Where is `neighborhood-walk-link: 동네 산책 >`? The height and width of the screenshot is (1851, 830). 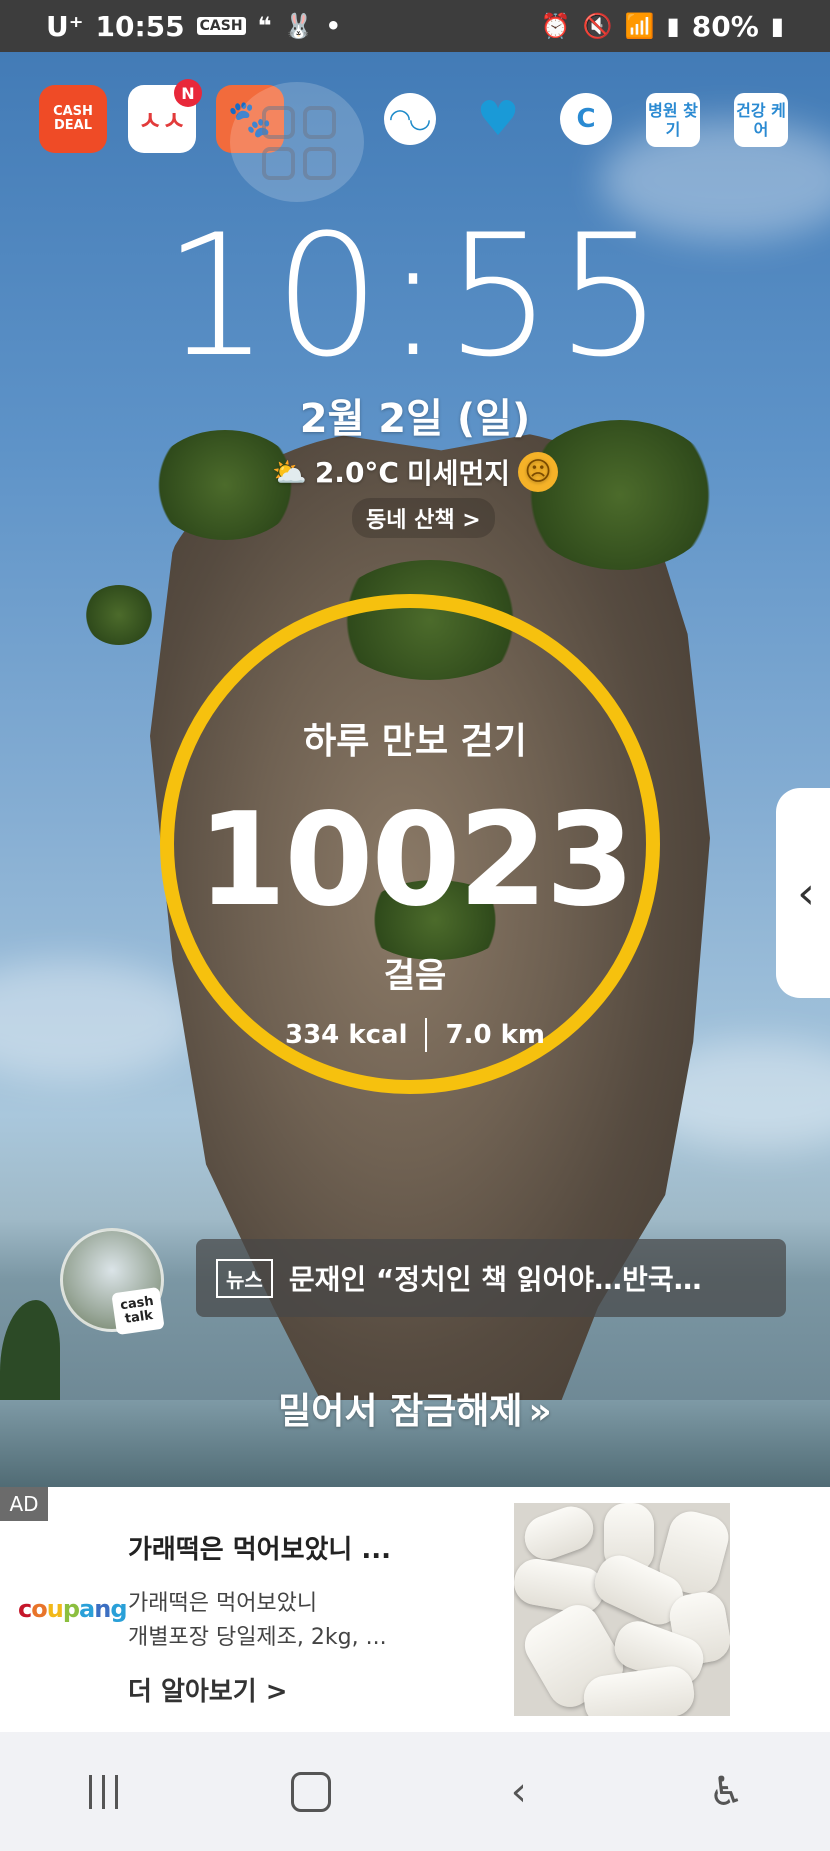
neighborhood-walk-link: 동네 산책 > is located at coordinates (423, 518).